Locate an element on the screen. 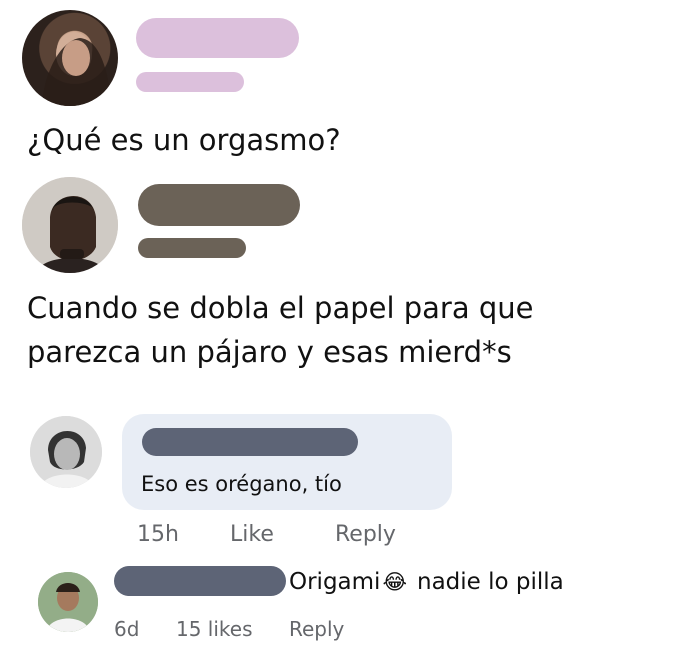 The height and width of the screenshot is (652, 700). comment-2-text: Origami😂 nadie lo pilla is located at coordinates (426, 582).